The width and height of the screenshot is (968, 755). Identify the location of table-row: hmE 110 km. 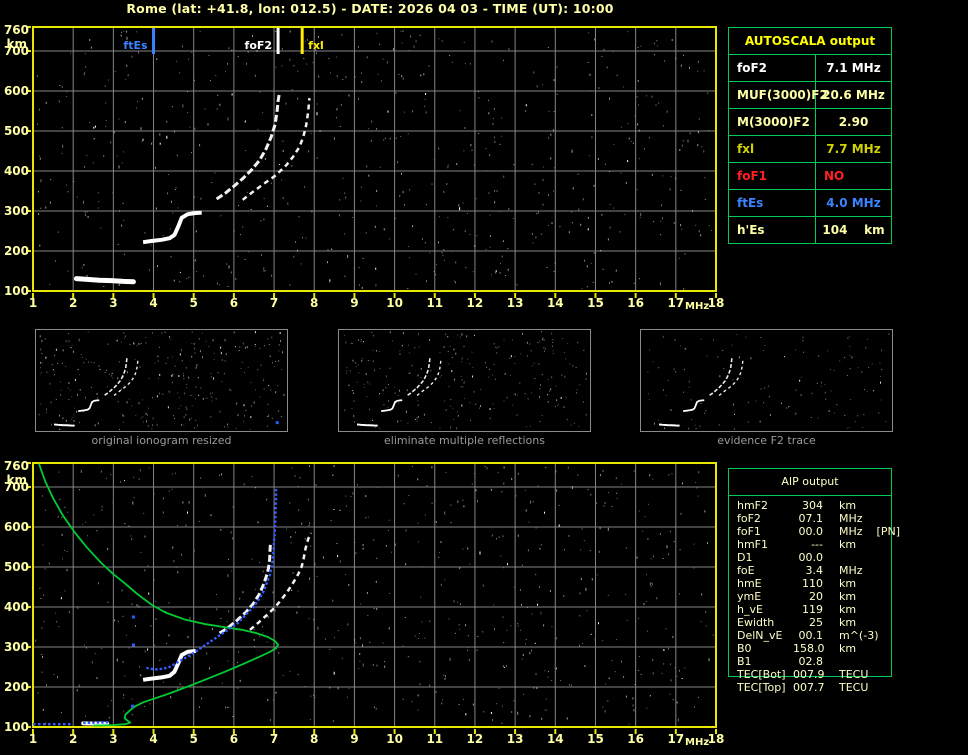
(810, 583).